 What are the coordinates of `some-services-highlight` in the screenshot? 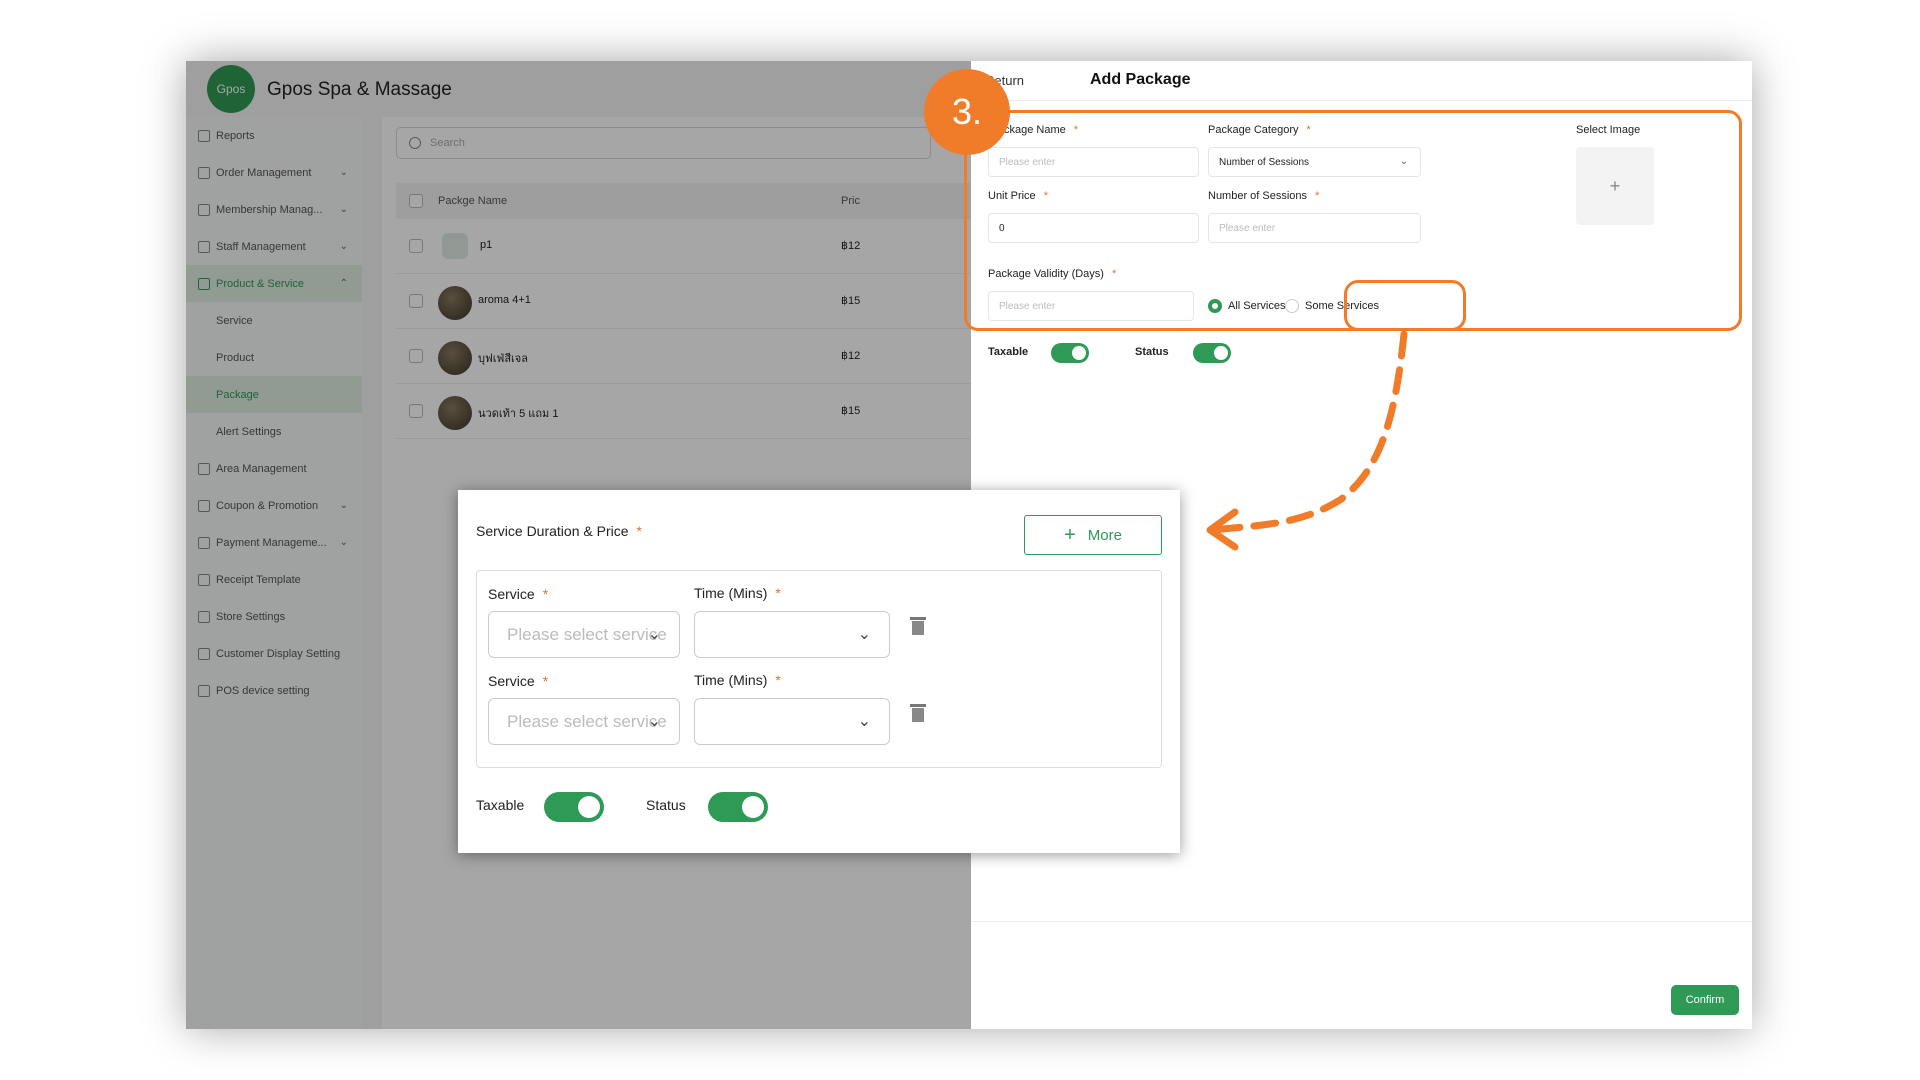 It's located at (1405, 305).